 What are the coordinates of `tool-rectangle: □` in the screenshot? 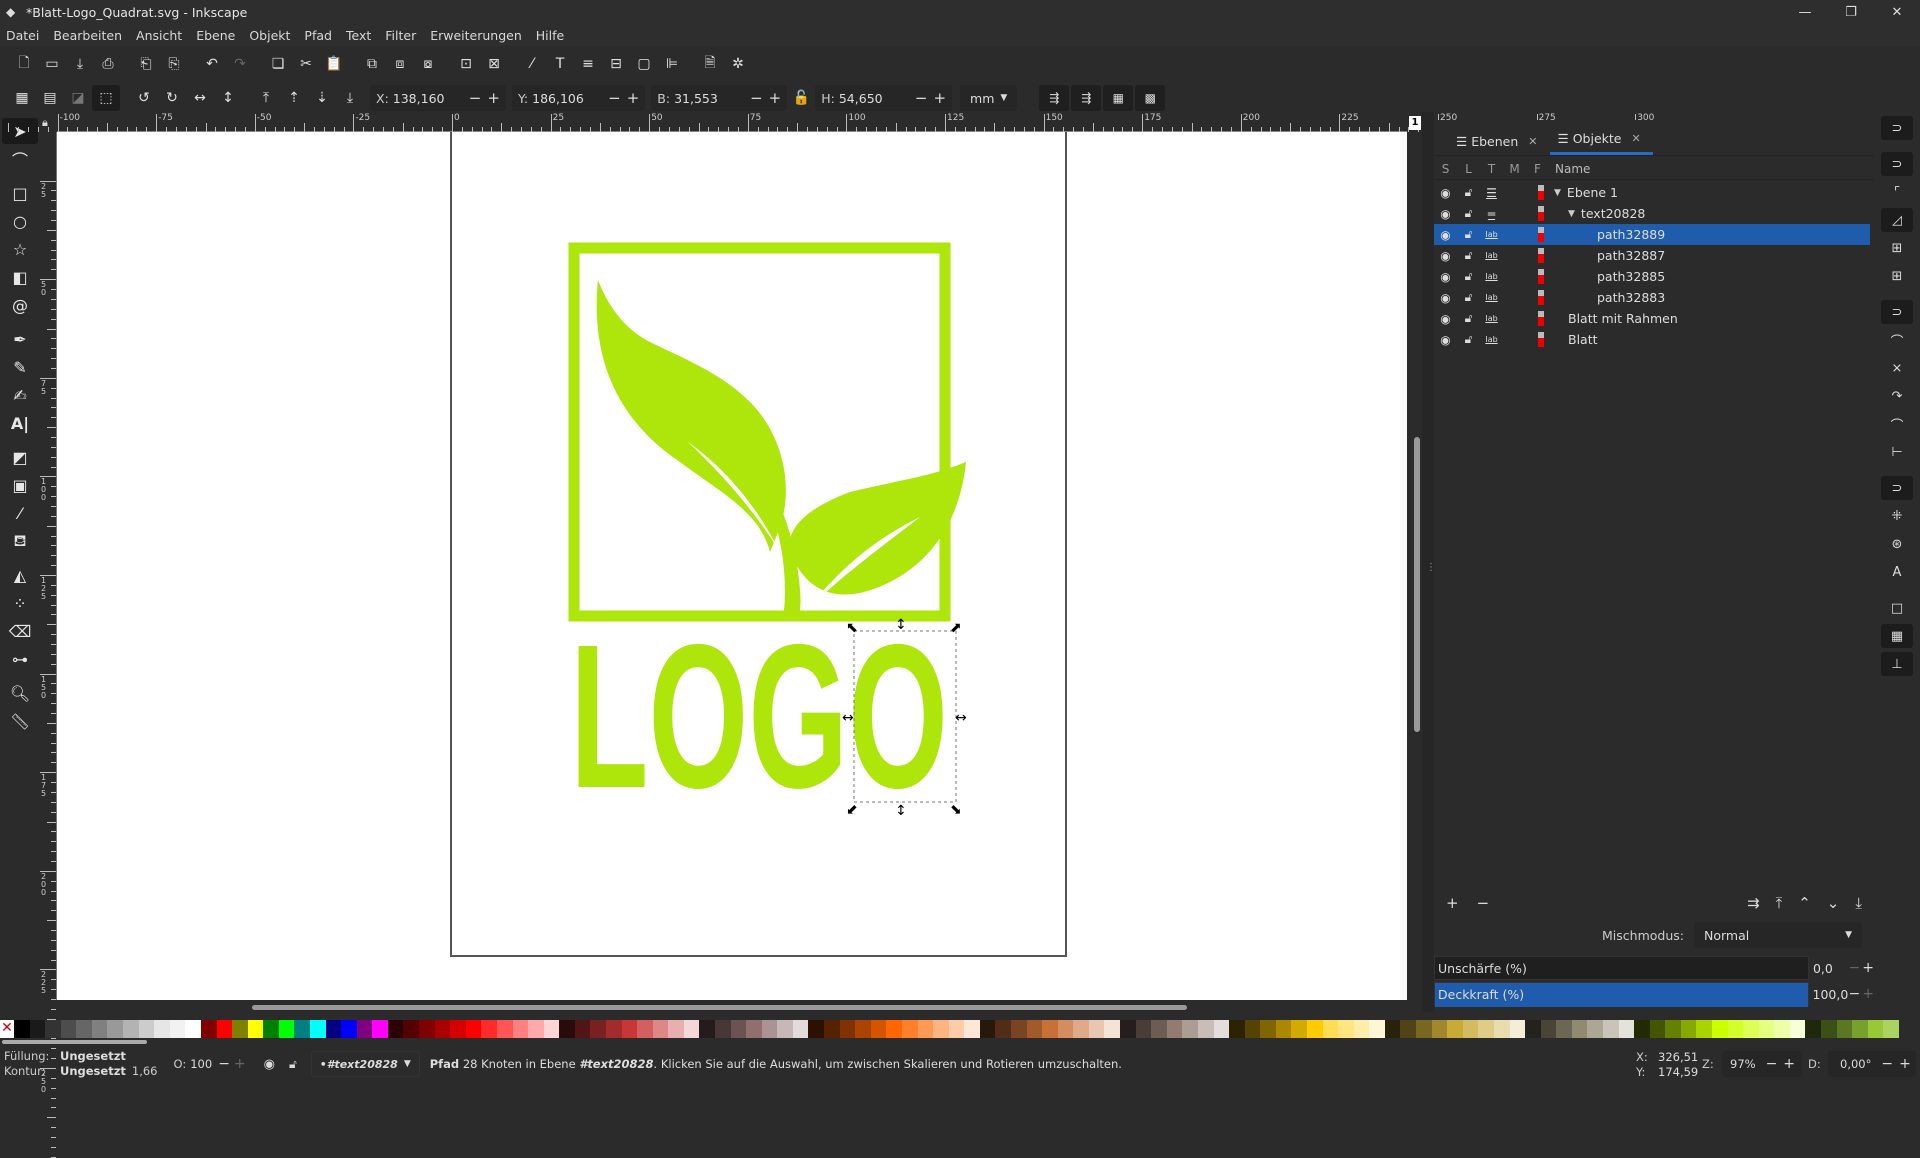 It's located at (20, 193).